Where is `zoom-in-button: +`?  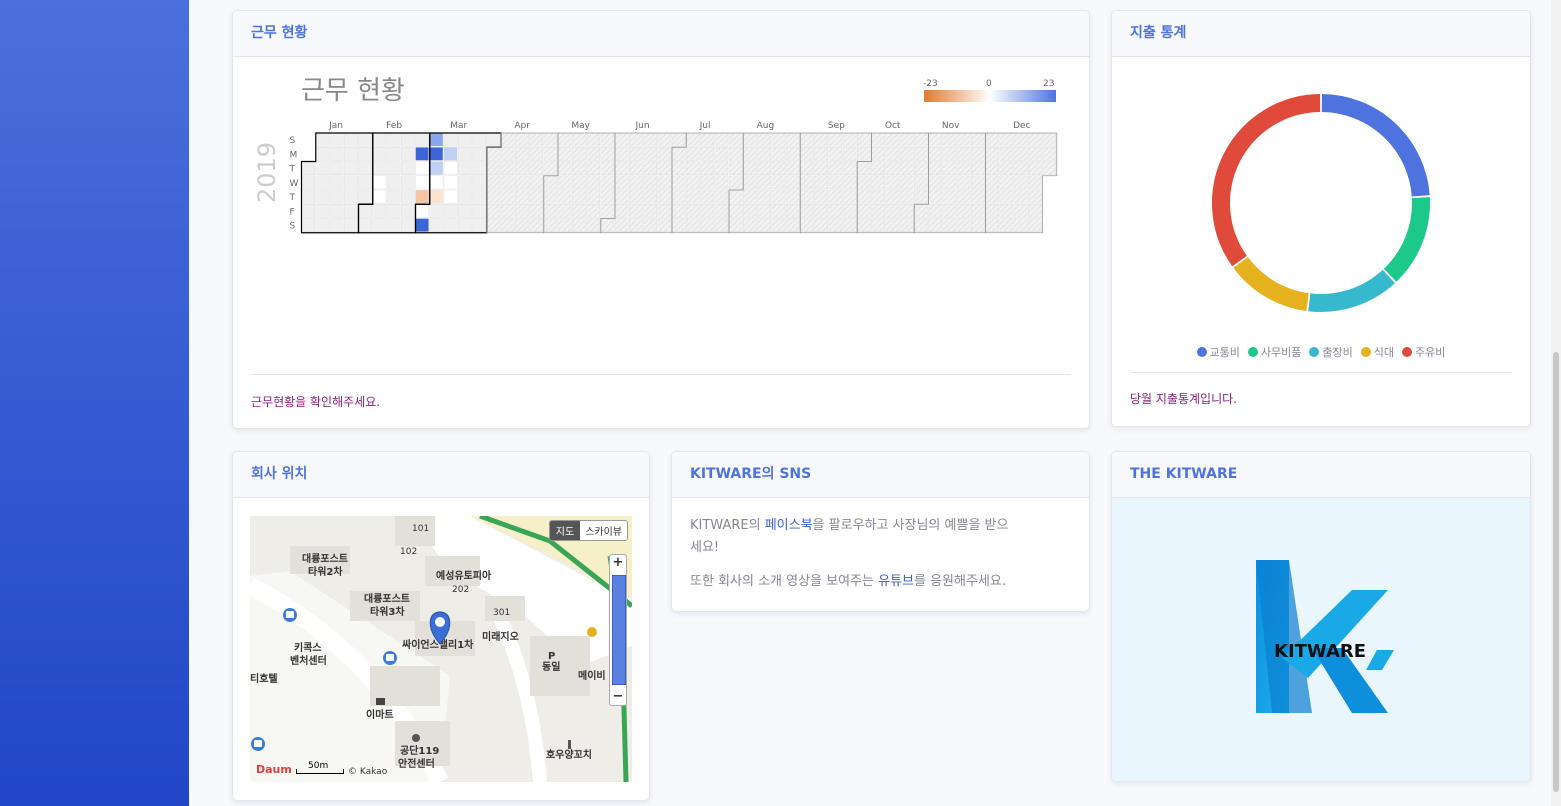 zoom-in-button: + is located at coordinates (618, 563).